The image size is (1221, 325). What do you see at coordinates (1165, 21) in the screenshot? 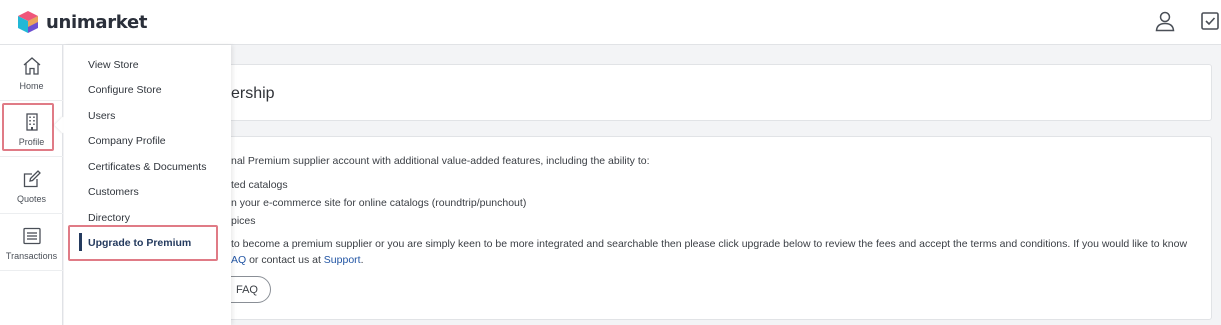
I see `user-icon` at bounding box center [1165, 21].